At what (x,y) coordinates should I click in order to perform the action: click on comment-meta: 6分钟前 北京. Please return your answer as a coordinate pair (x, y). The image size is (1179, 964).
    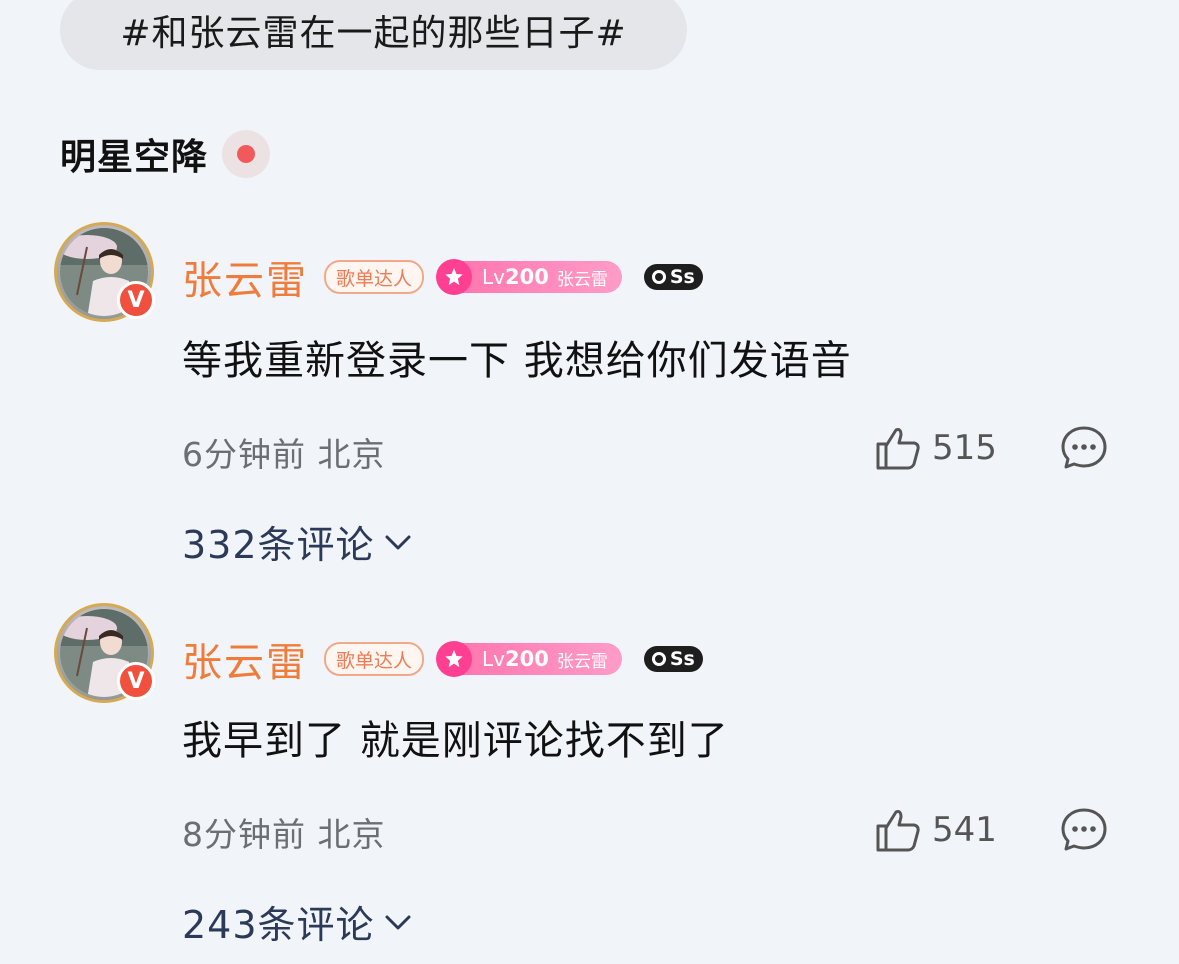
    Looking at the image, I should click on (284, 452).